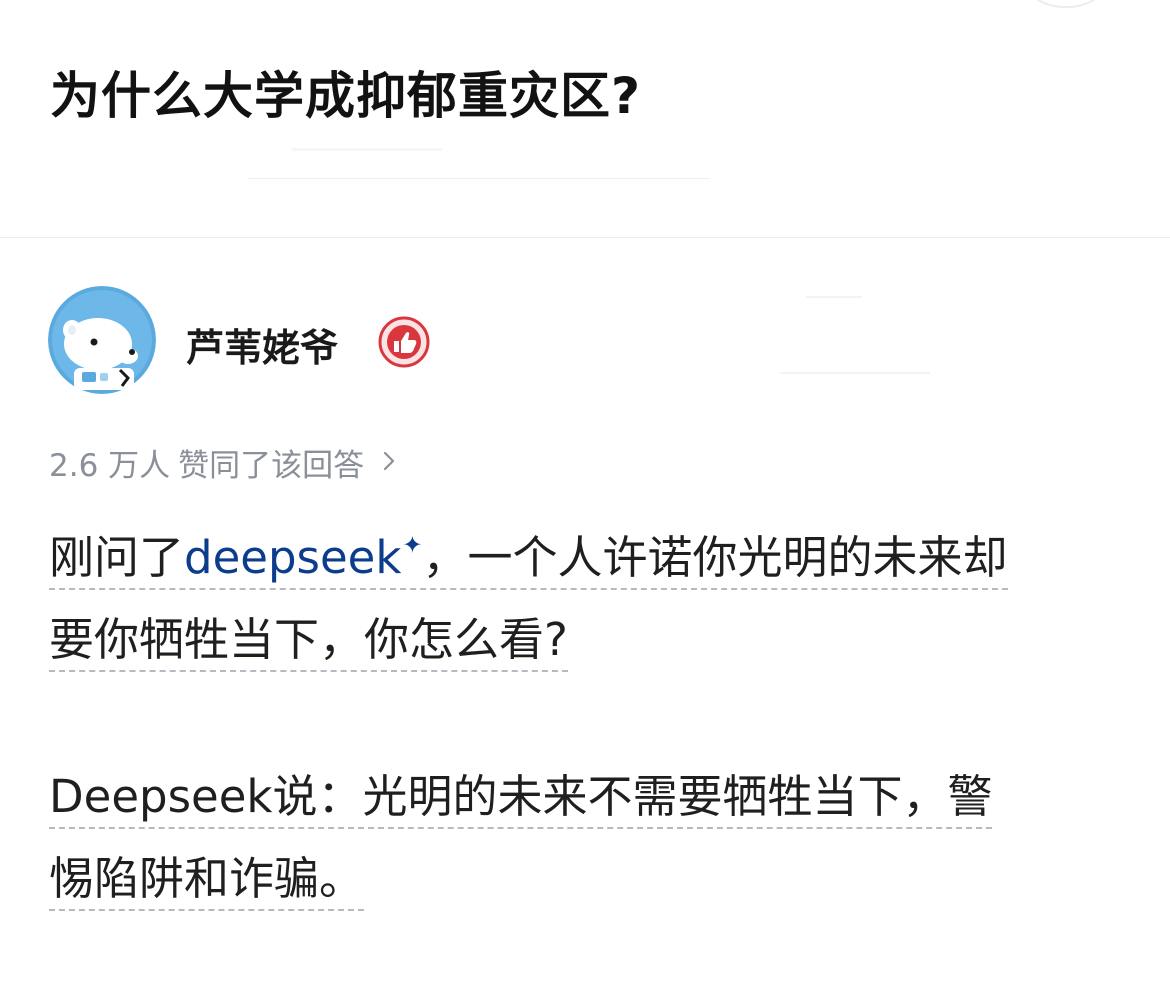 Image resolution: width=1170 pixels, height=1006 pixels. Describe the element at coordinates (1066, 4) in the screenshot. I see `top-corner-circle-button` at that location.